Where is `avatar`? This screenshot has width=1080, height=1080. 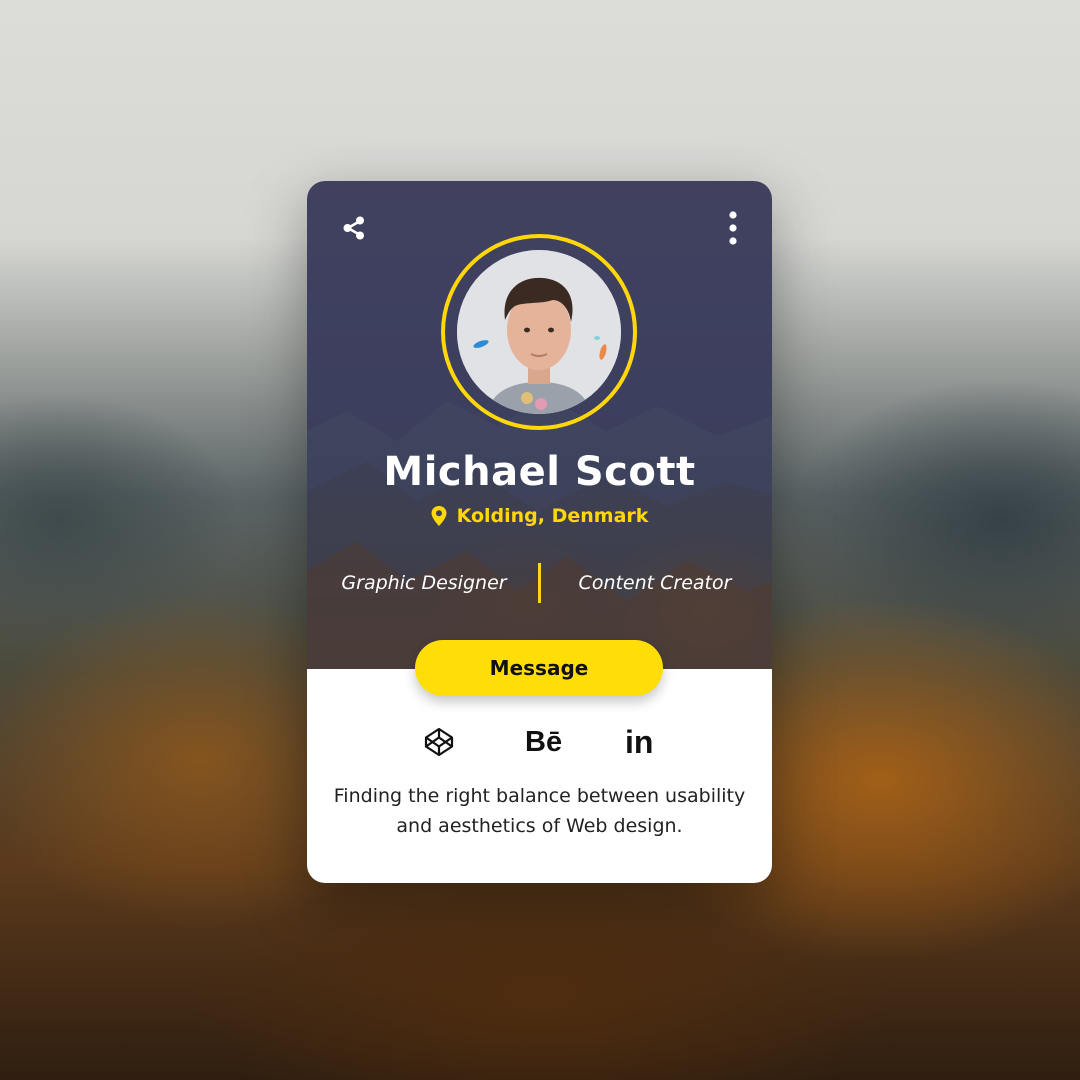
avatar is located at coordinates (539, 332).